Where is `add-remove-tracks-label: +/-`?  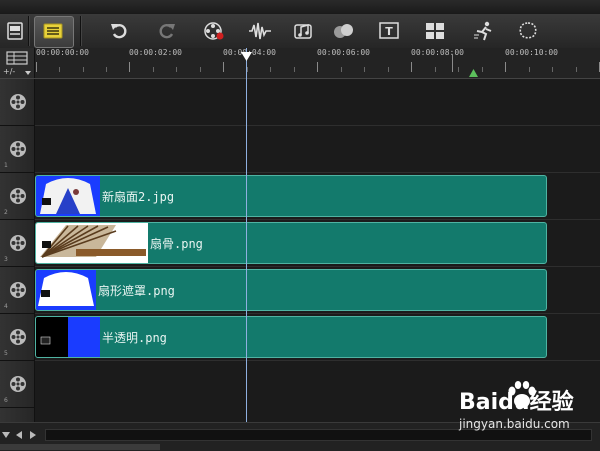 add-remove-tracks-label: +/- is located at coordinates (9, 71).